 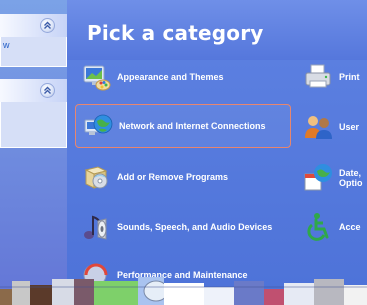 What do you see at coordinates (175, 33) in the screenshot?
I see `page-title: Pick a category` at bounding box center [175, 33].